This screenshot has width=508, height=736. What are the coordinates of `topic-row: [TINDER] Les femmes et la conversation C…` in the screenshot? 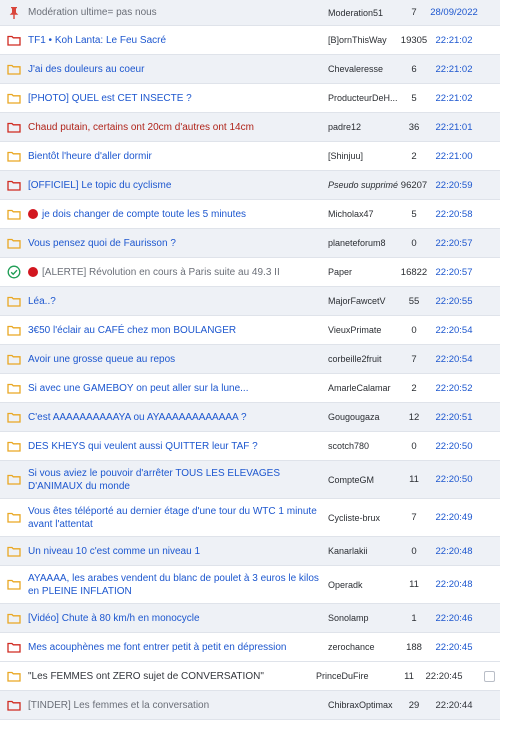 It's located at (250, 705).